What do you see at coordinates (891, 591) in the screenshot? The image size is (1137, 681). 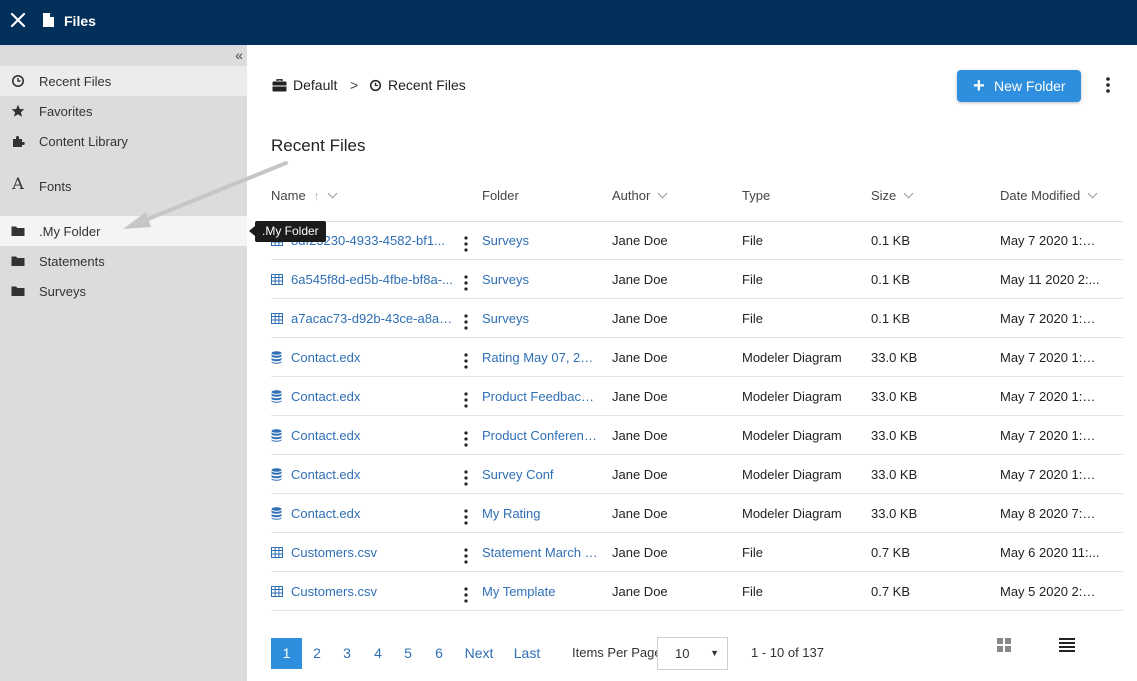 I see `size-cell: 0.7 KB` at bounding box center [891, 591].